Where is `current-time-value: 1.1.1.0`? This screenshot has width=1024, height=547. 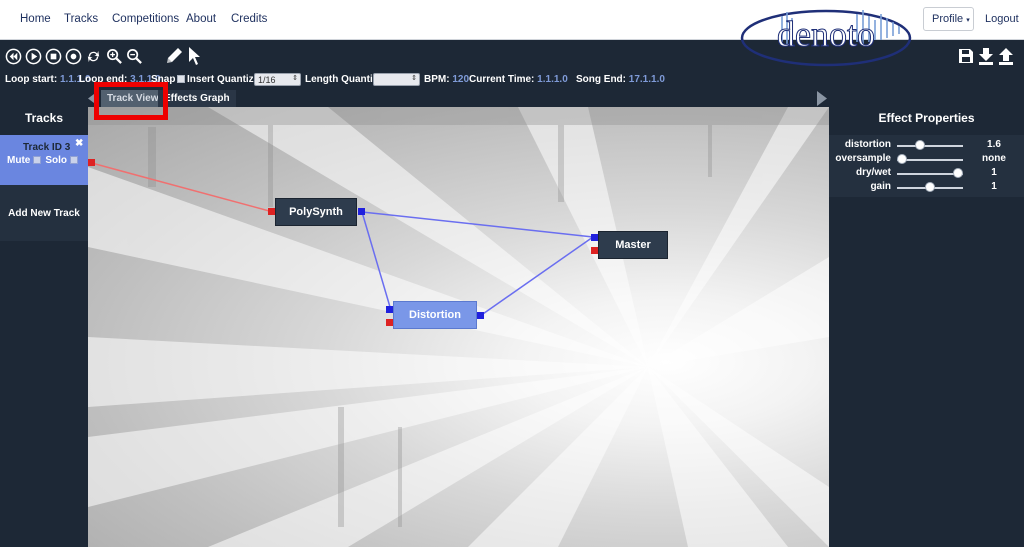
current-time-value: 1.1.1.0 is located at coordinates (552, 79).